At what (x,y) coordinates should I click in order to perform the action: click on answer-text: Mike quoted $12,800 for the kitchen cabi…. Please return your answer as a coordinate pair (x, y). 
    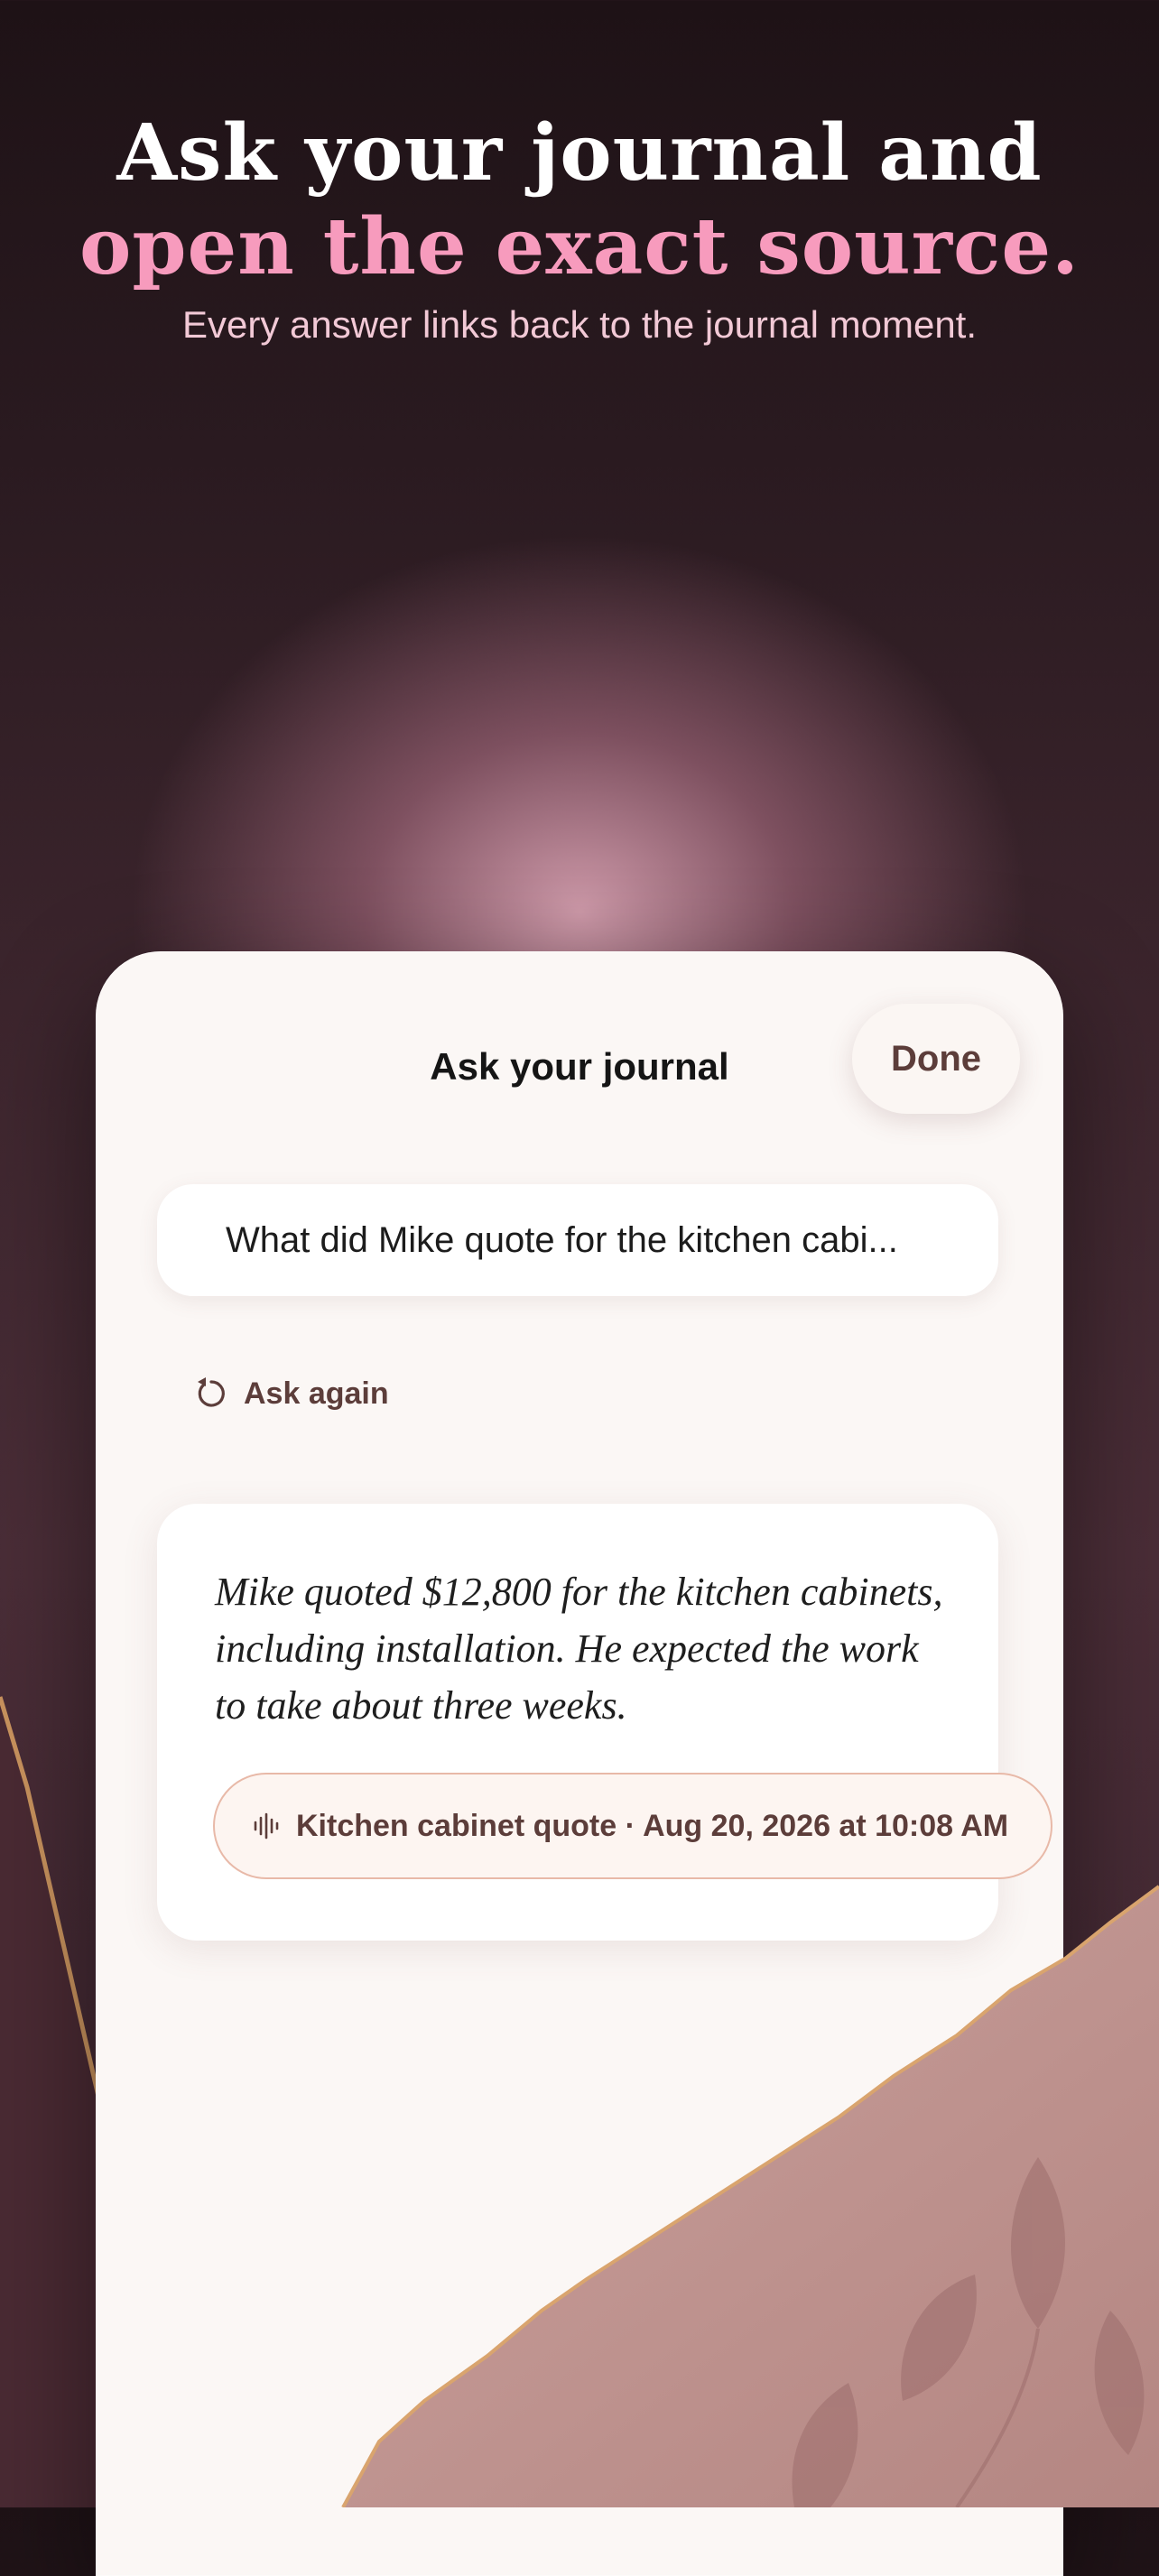
    Looking at the image, I should click on (579, 1649).